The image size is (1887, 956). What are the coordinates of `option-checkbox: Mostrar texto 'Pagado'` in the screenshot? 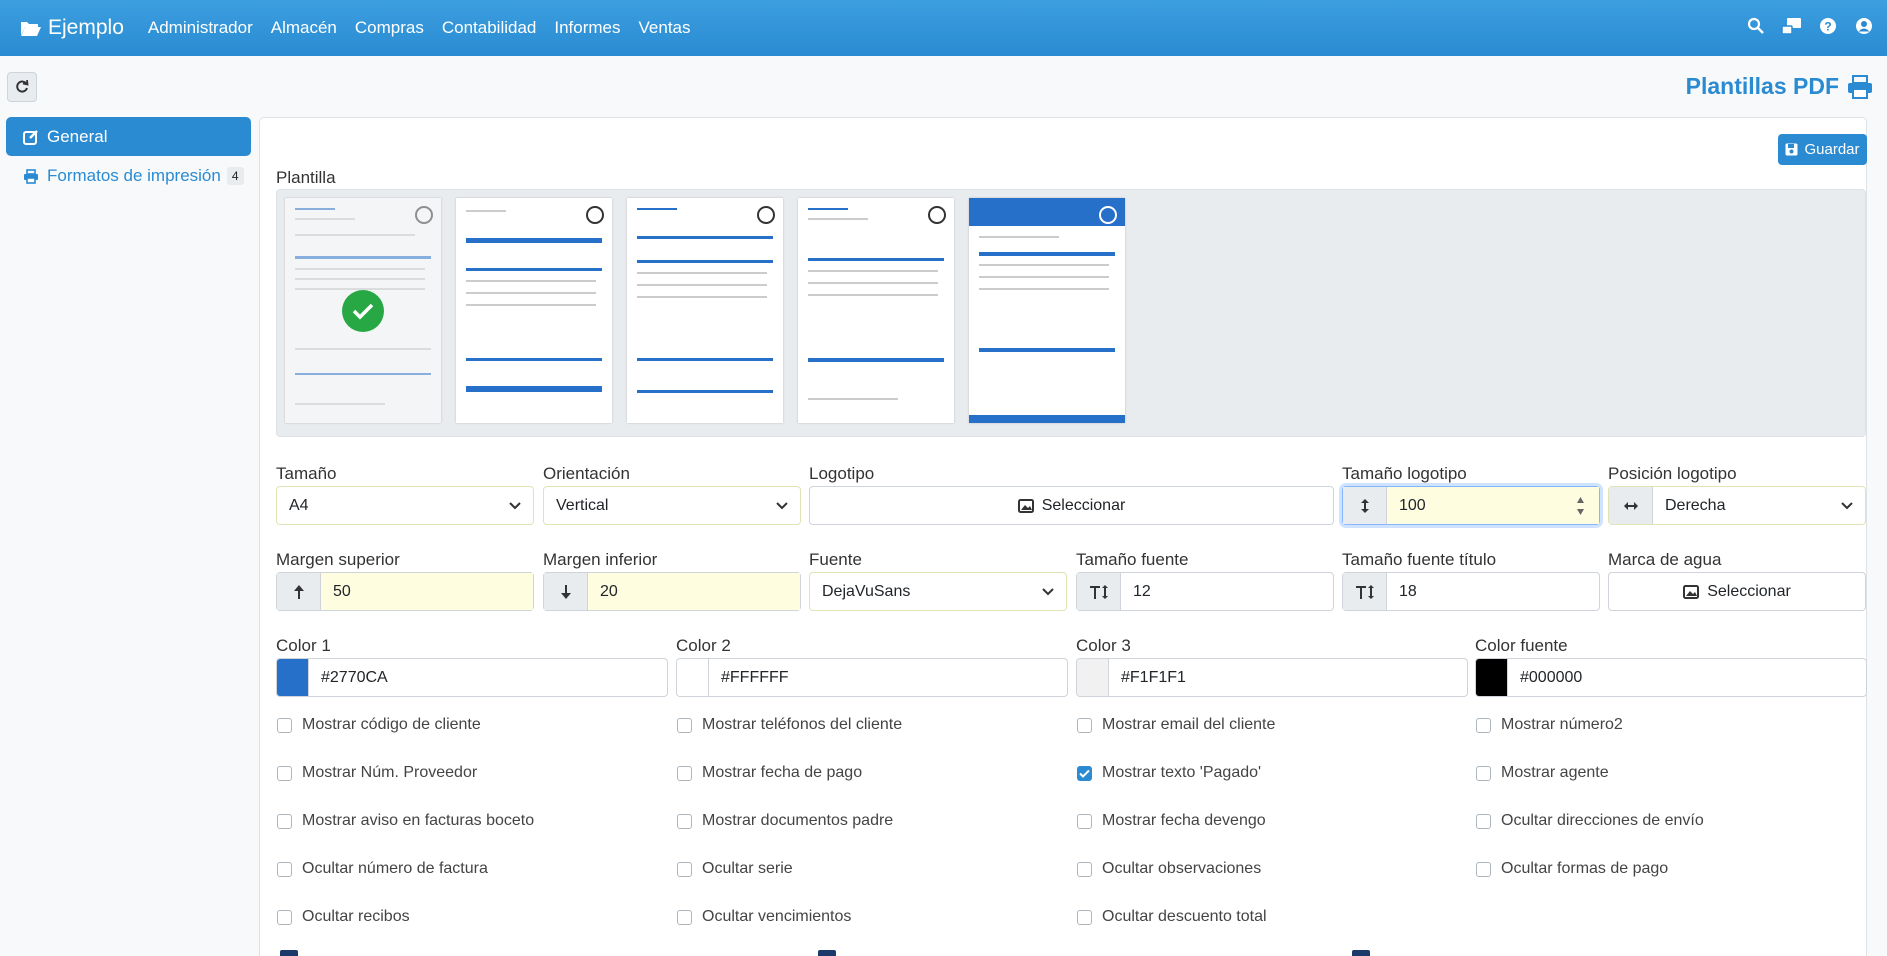 It's located at (1169, 773).